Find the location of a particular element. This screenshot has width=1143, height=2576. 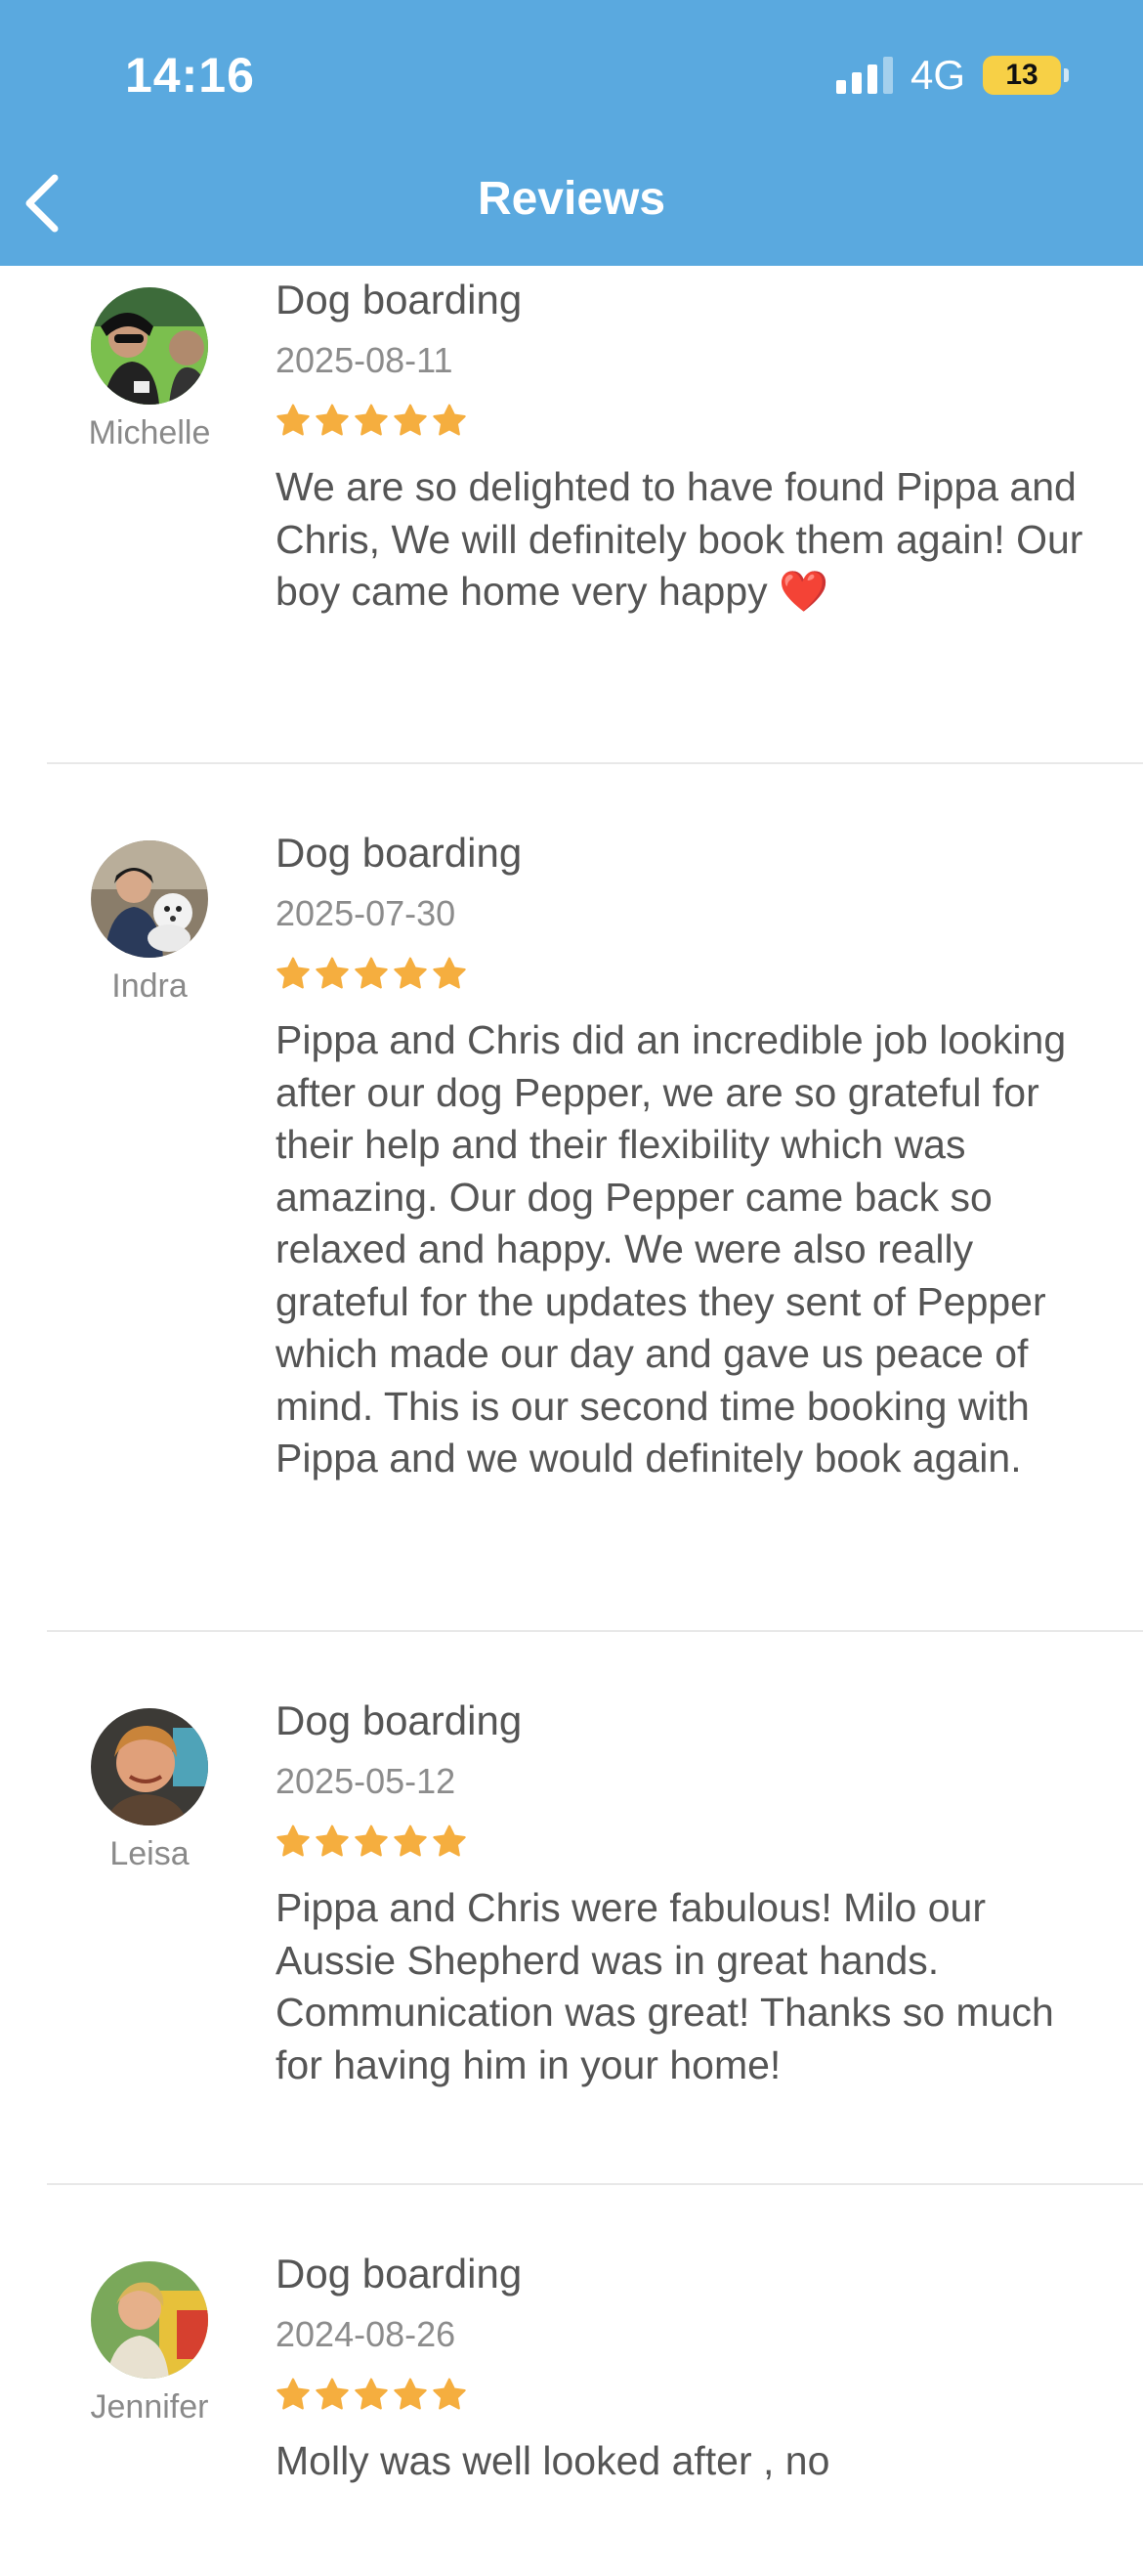

page-title: Reviews is located at coordinates (571, 199).